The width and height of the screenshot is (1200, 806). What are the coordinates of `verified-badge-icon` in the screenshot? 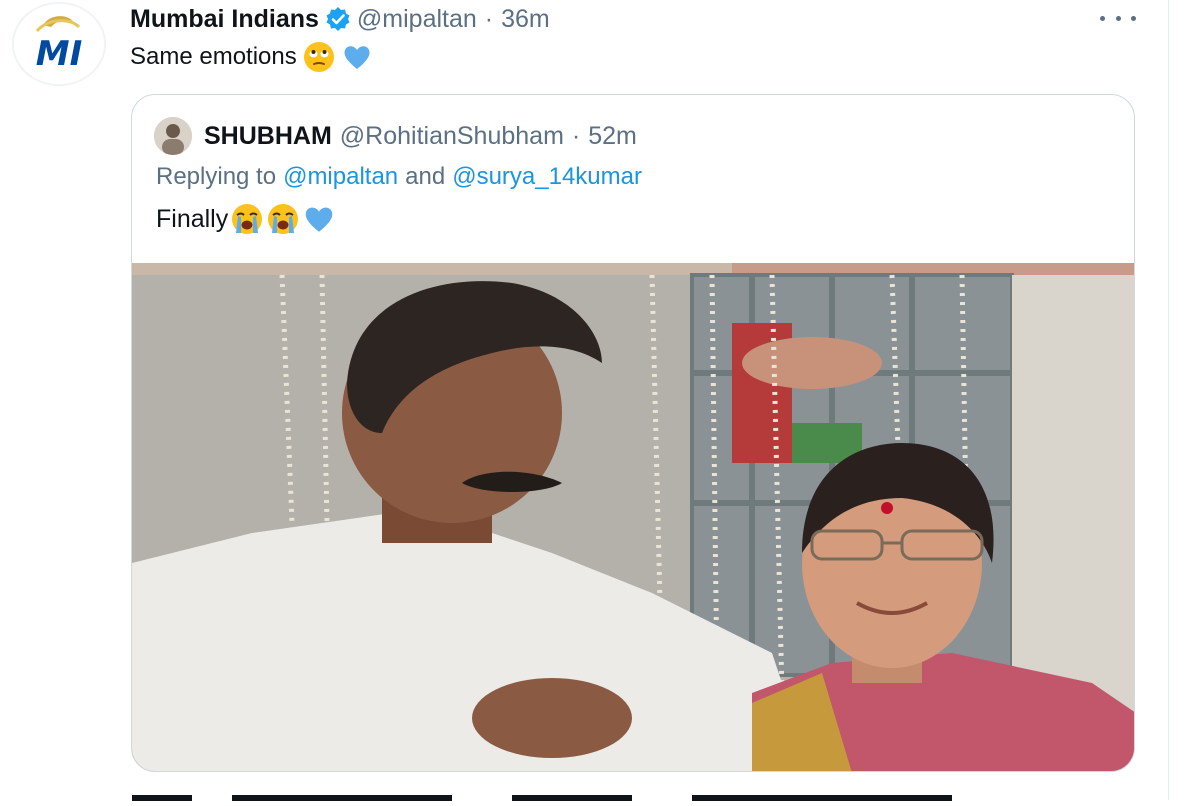 It's located at (338, 19).